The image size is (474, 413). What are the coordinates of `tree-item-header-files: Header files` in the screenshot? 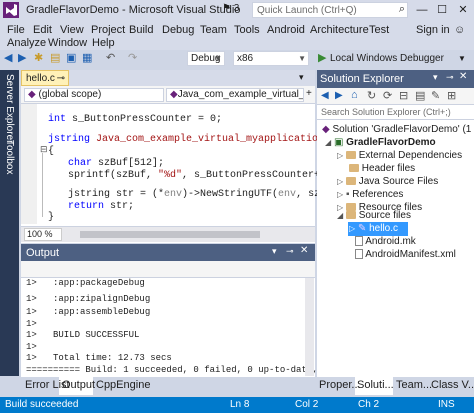 It's located at (382, 168).